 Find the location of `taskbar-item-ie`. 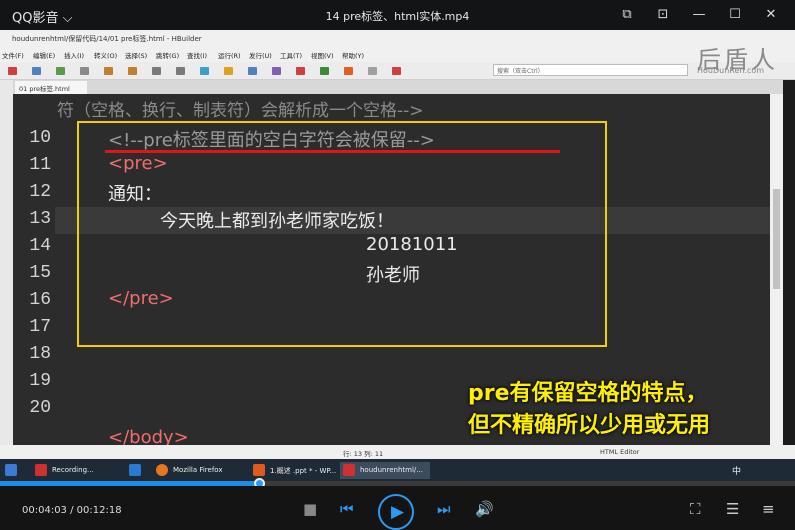

taskbar-item-ie is located at coordinates (137, 470).